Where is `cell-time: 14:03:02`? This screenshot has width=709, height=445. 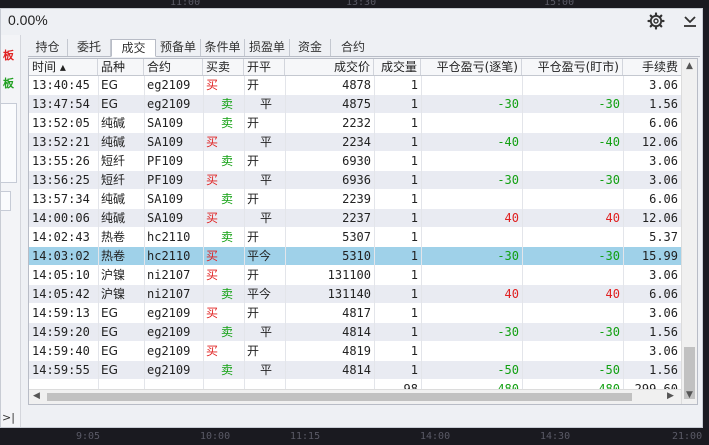 cell-time: 14:03:02 is located at coordinates (61, 256).